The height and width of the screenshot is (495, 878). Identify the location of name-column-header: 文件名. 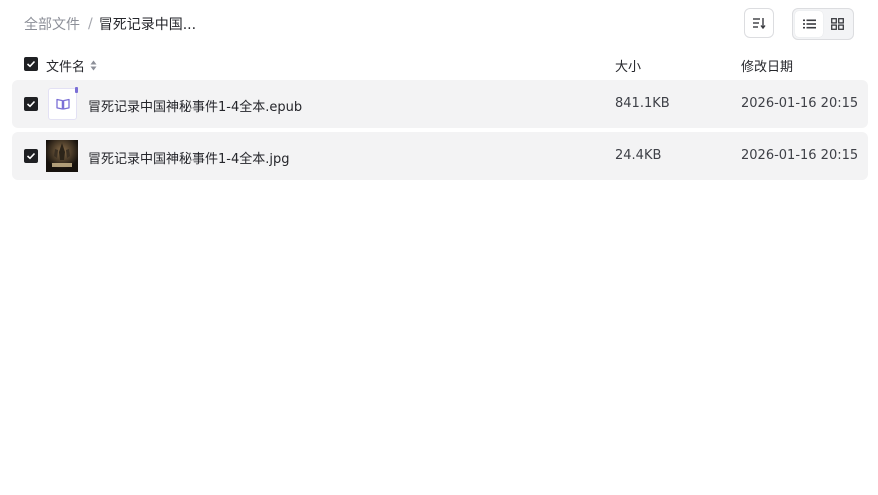
(71, 65).